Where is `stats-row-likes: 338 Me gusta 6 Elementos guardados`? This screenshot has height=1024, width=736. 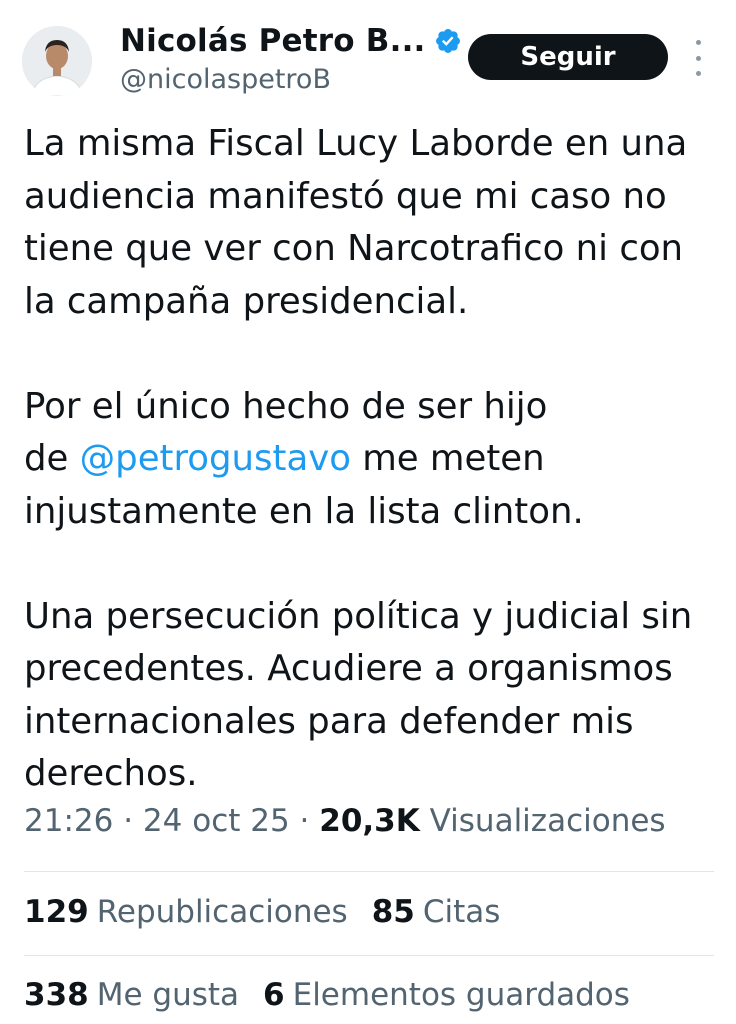 stats-row-likes: 338 Me gusta 6 Elementos guardados is located at coordinates (327, 995).